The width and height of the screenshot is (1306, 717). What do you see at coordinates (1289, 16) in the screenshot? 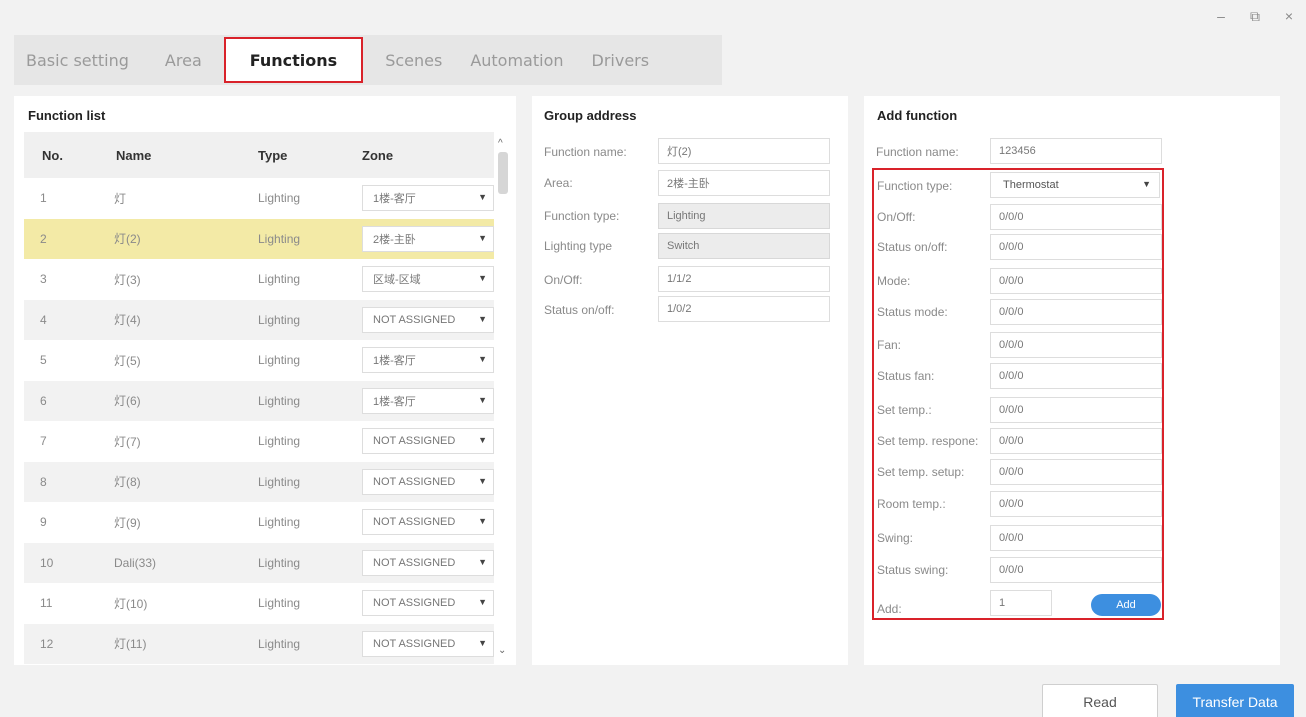
I see `close-icon: ×` at bounding box center [1289, 16].